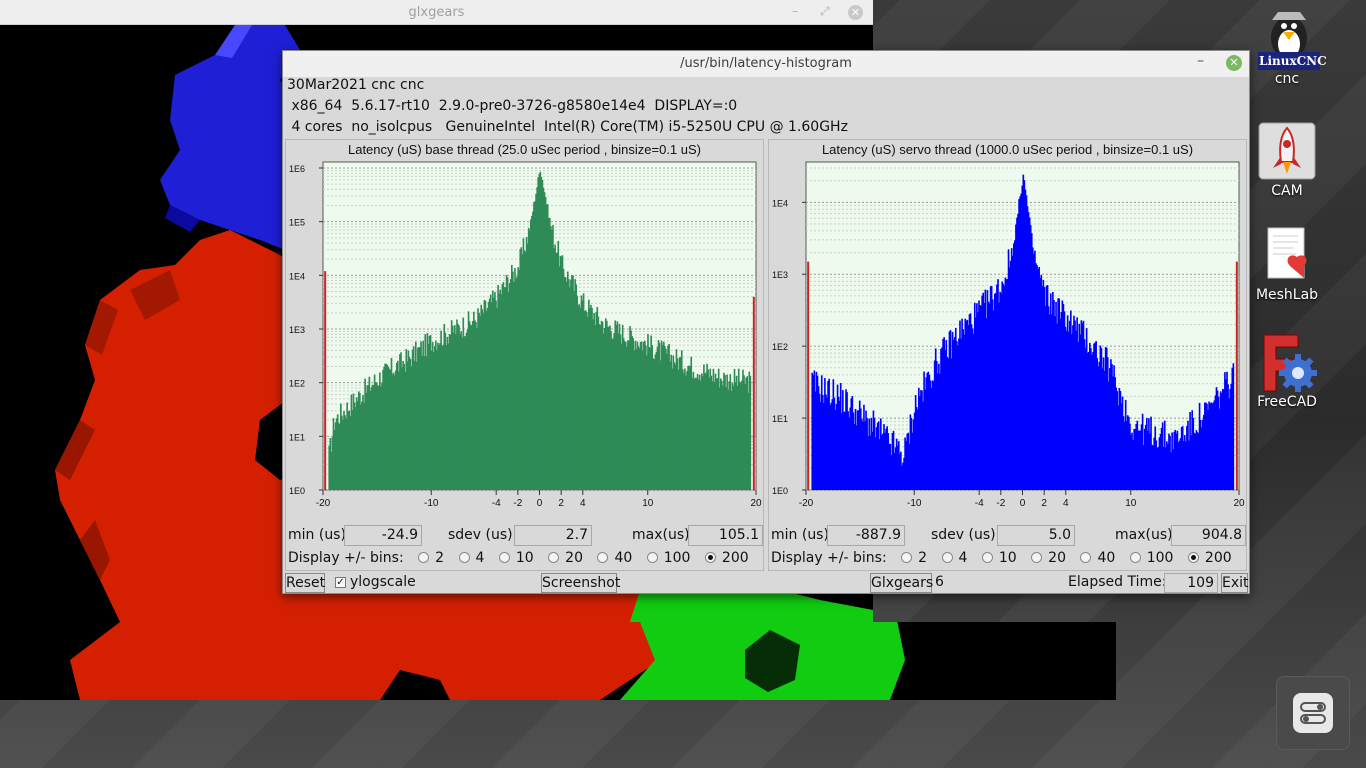 This screenshot has width=1366, height=768. What do you see at coordinates (756, 503) in the screenshot?
I see `x-tick-label: 20` at bounding box center [756, 503].